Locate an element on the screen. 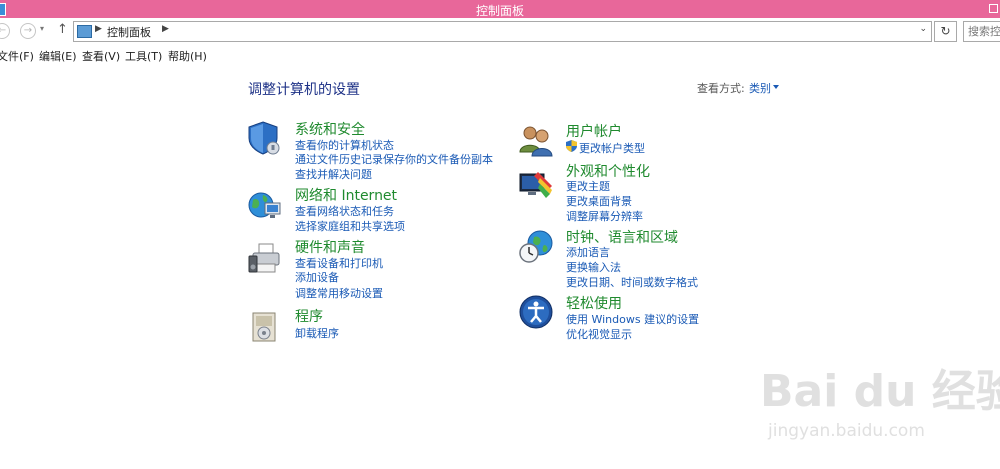  clock-globe-icon is located at coordinates (536, 247).